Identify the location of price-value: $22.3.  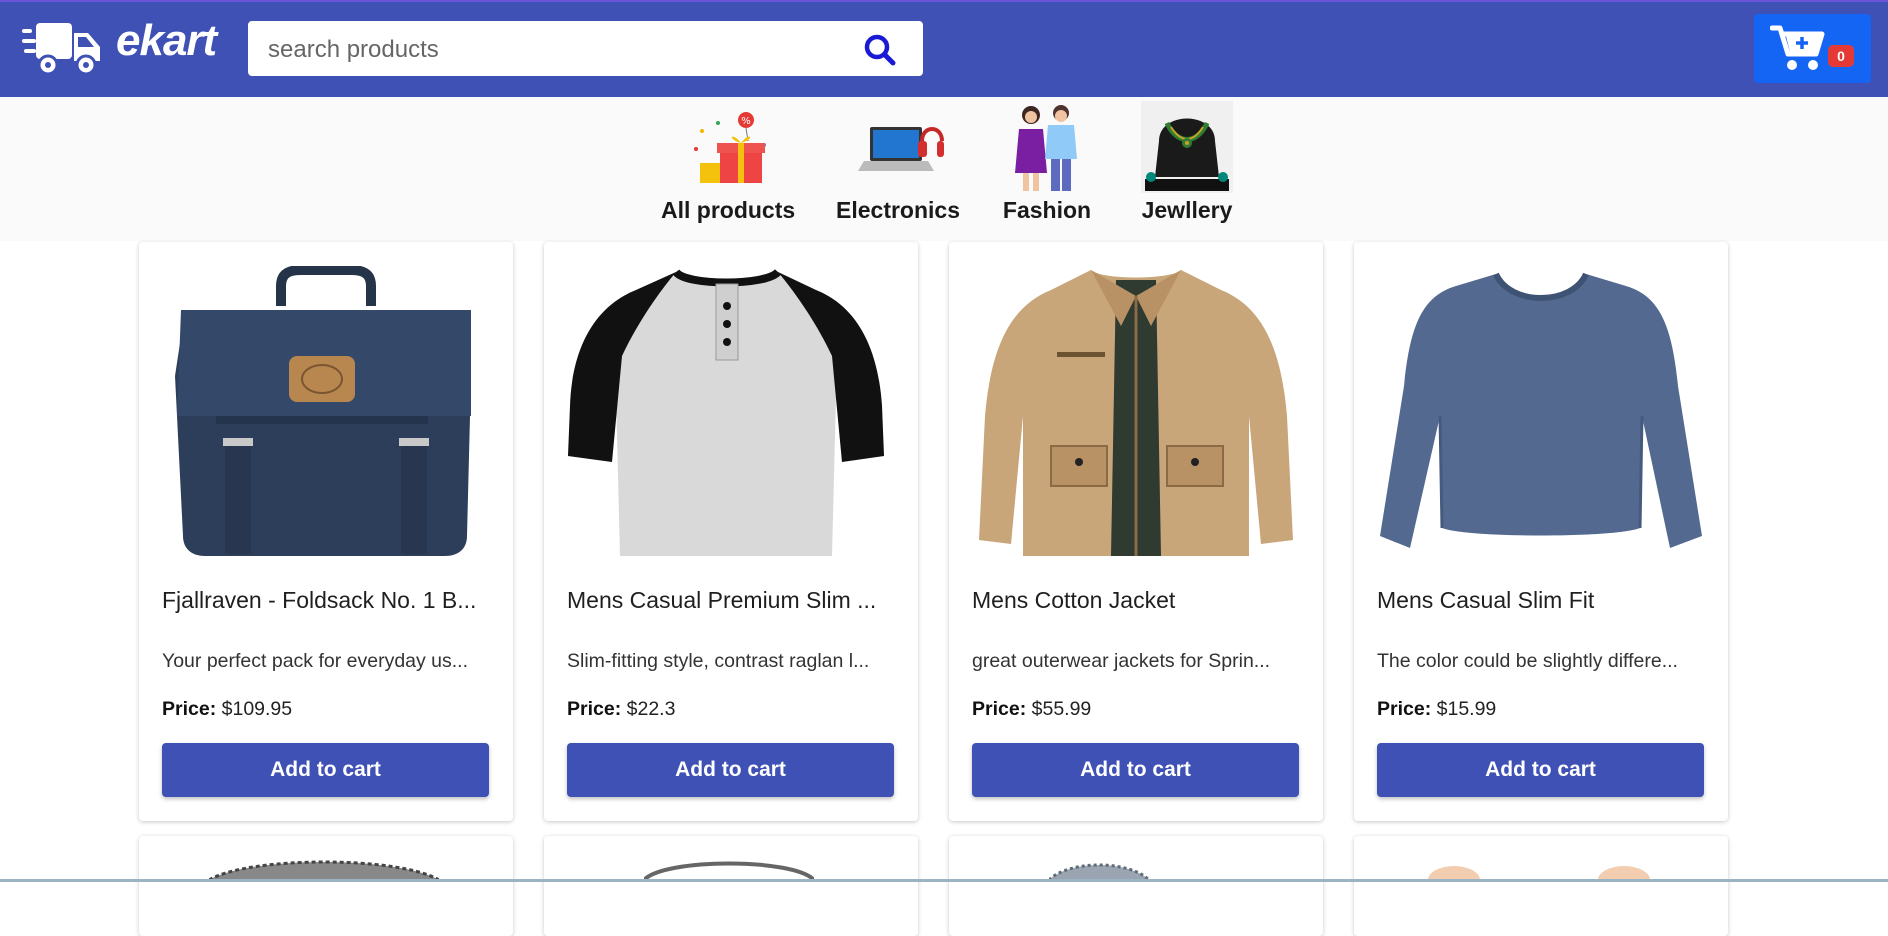
(651, 709).